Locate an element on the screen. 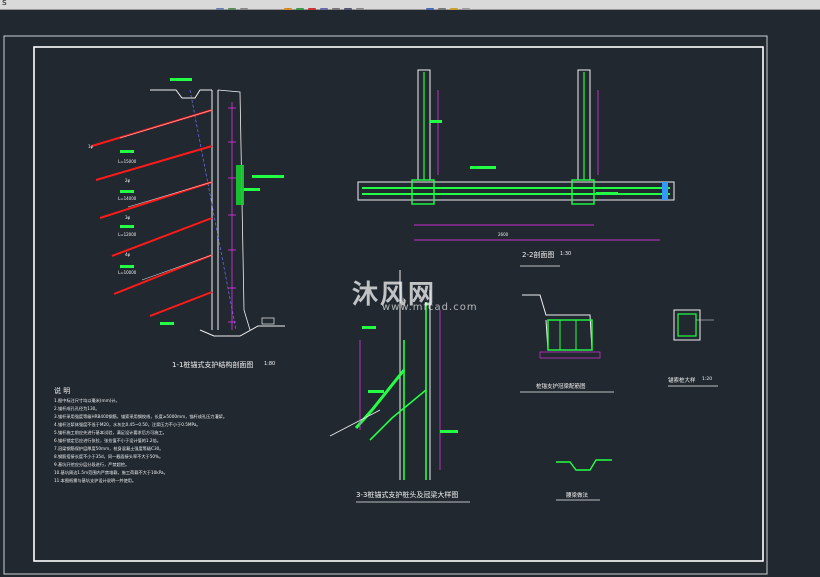 The image size is (820, 577). note-10: 10.基坑周边1.5m范围内严禁堆载，施工荷载不大于10kPa。 is located at coordinates (111, 472).